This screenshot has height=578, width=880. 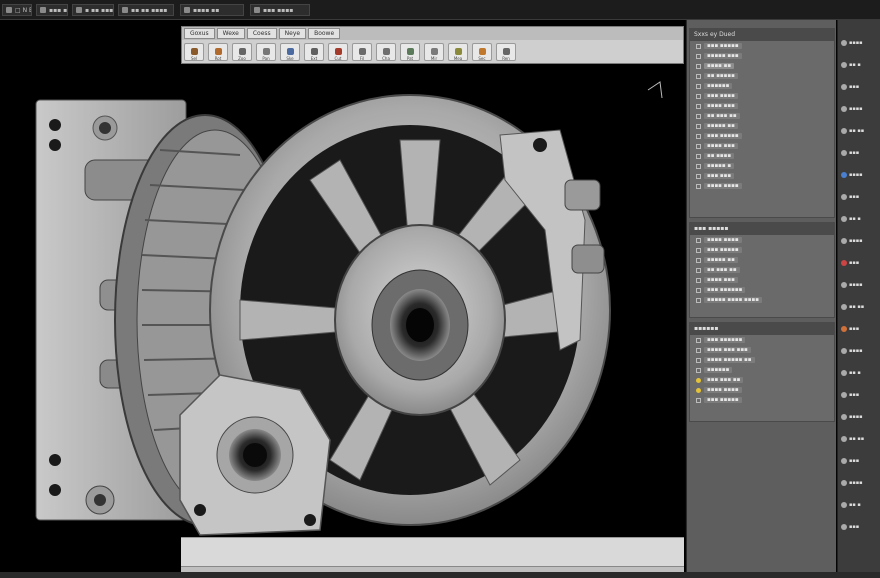 What do you see at coordinates (482, 52) in the screenshot?
I see `section-icon: Sec` at bounding box center [482, 52].